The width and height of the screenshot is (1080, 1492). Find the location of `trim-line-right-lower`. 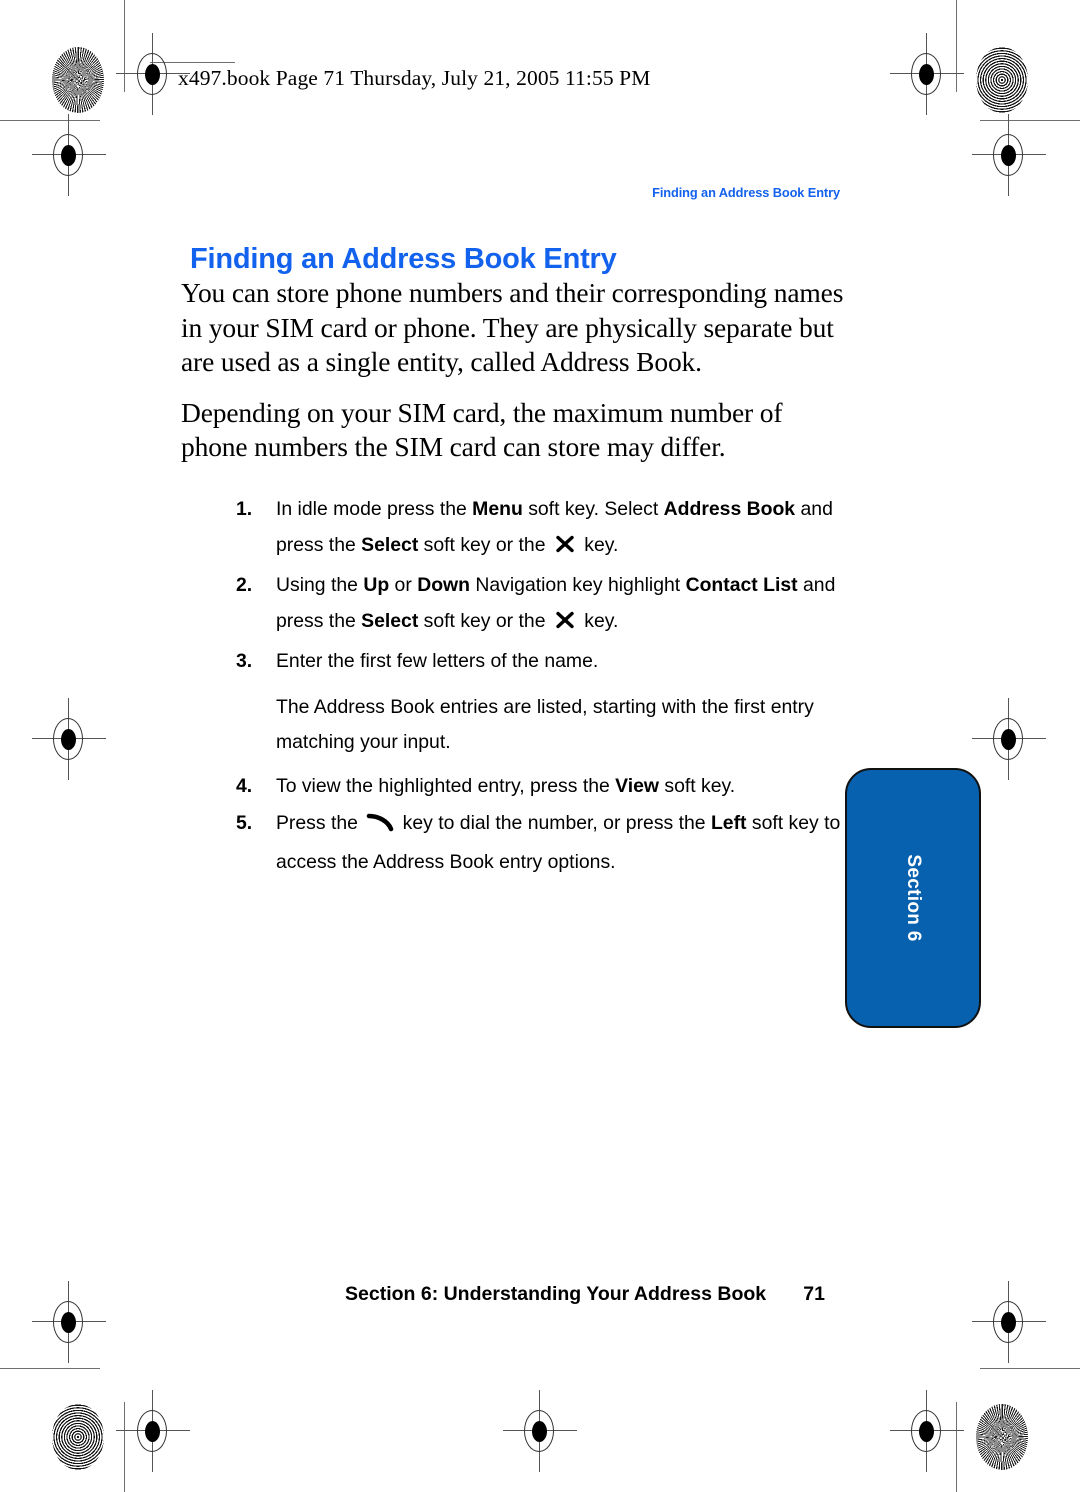

trim-line-right-lower is located at coordinates (956, 1447).